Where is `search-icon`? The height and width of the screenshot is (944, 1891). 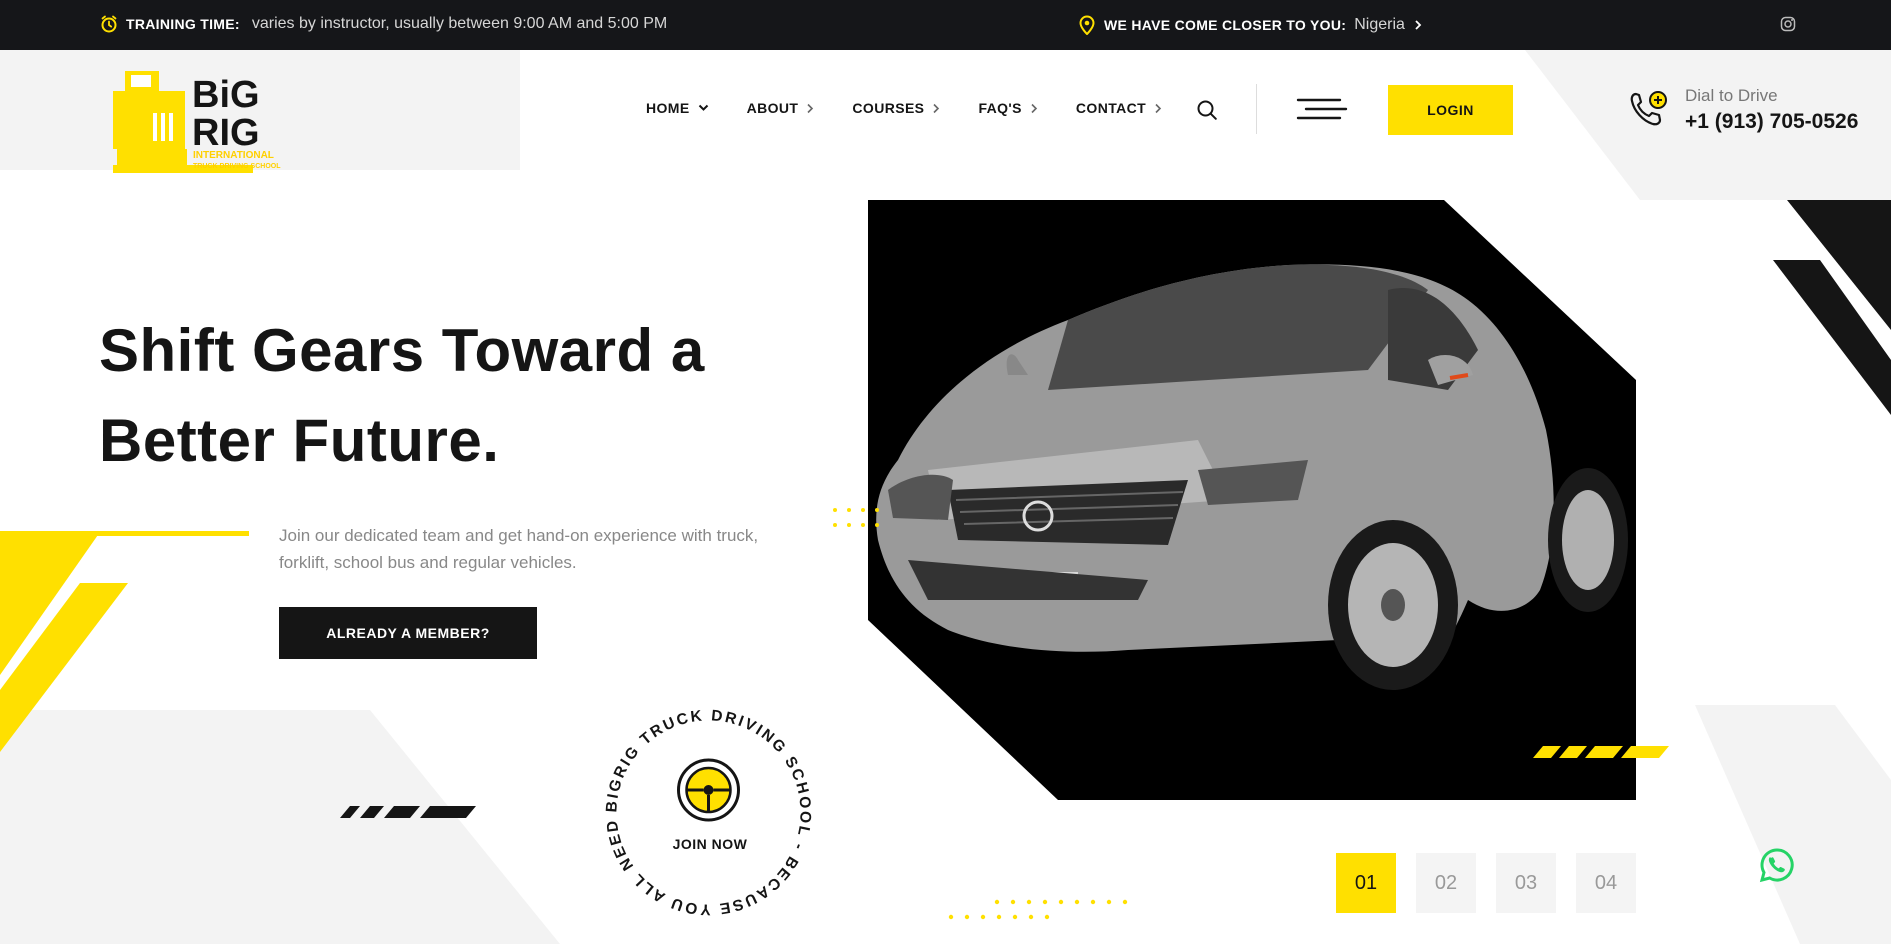
search-icon is located at coordinates (1207, 110).